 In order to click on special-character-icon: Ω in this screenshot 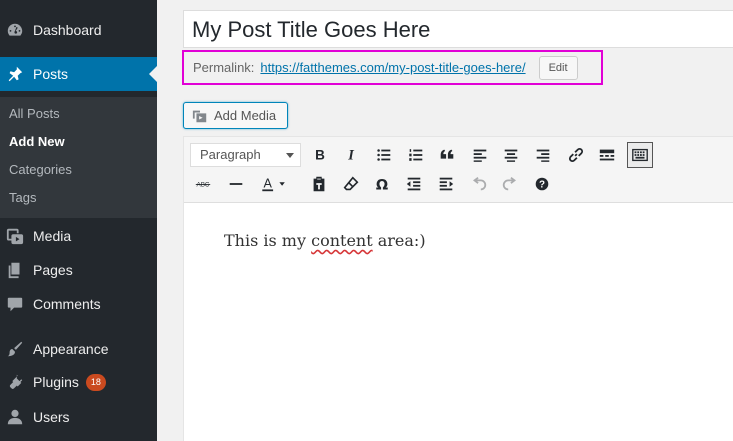, I will do `click(382, 184)`.